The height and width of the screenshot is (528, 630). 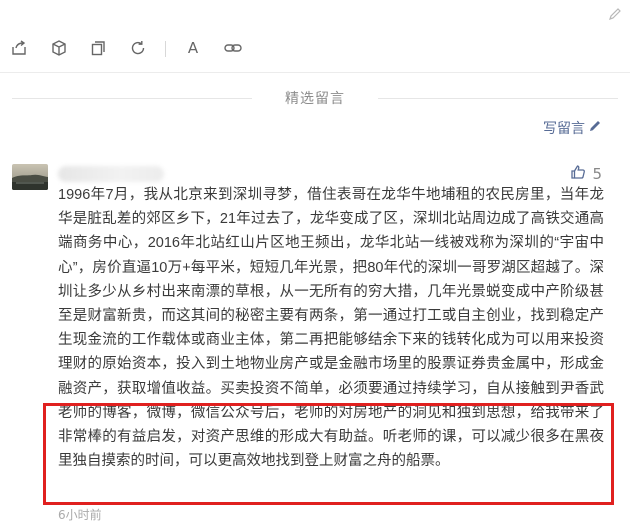 I want to click on edit-corner-icon, so click(x=615, y=13).